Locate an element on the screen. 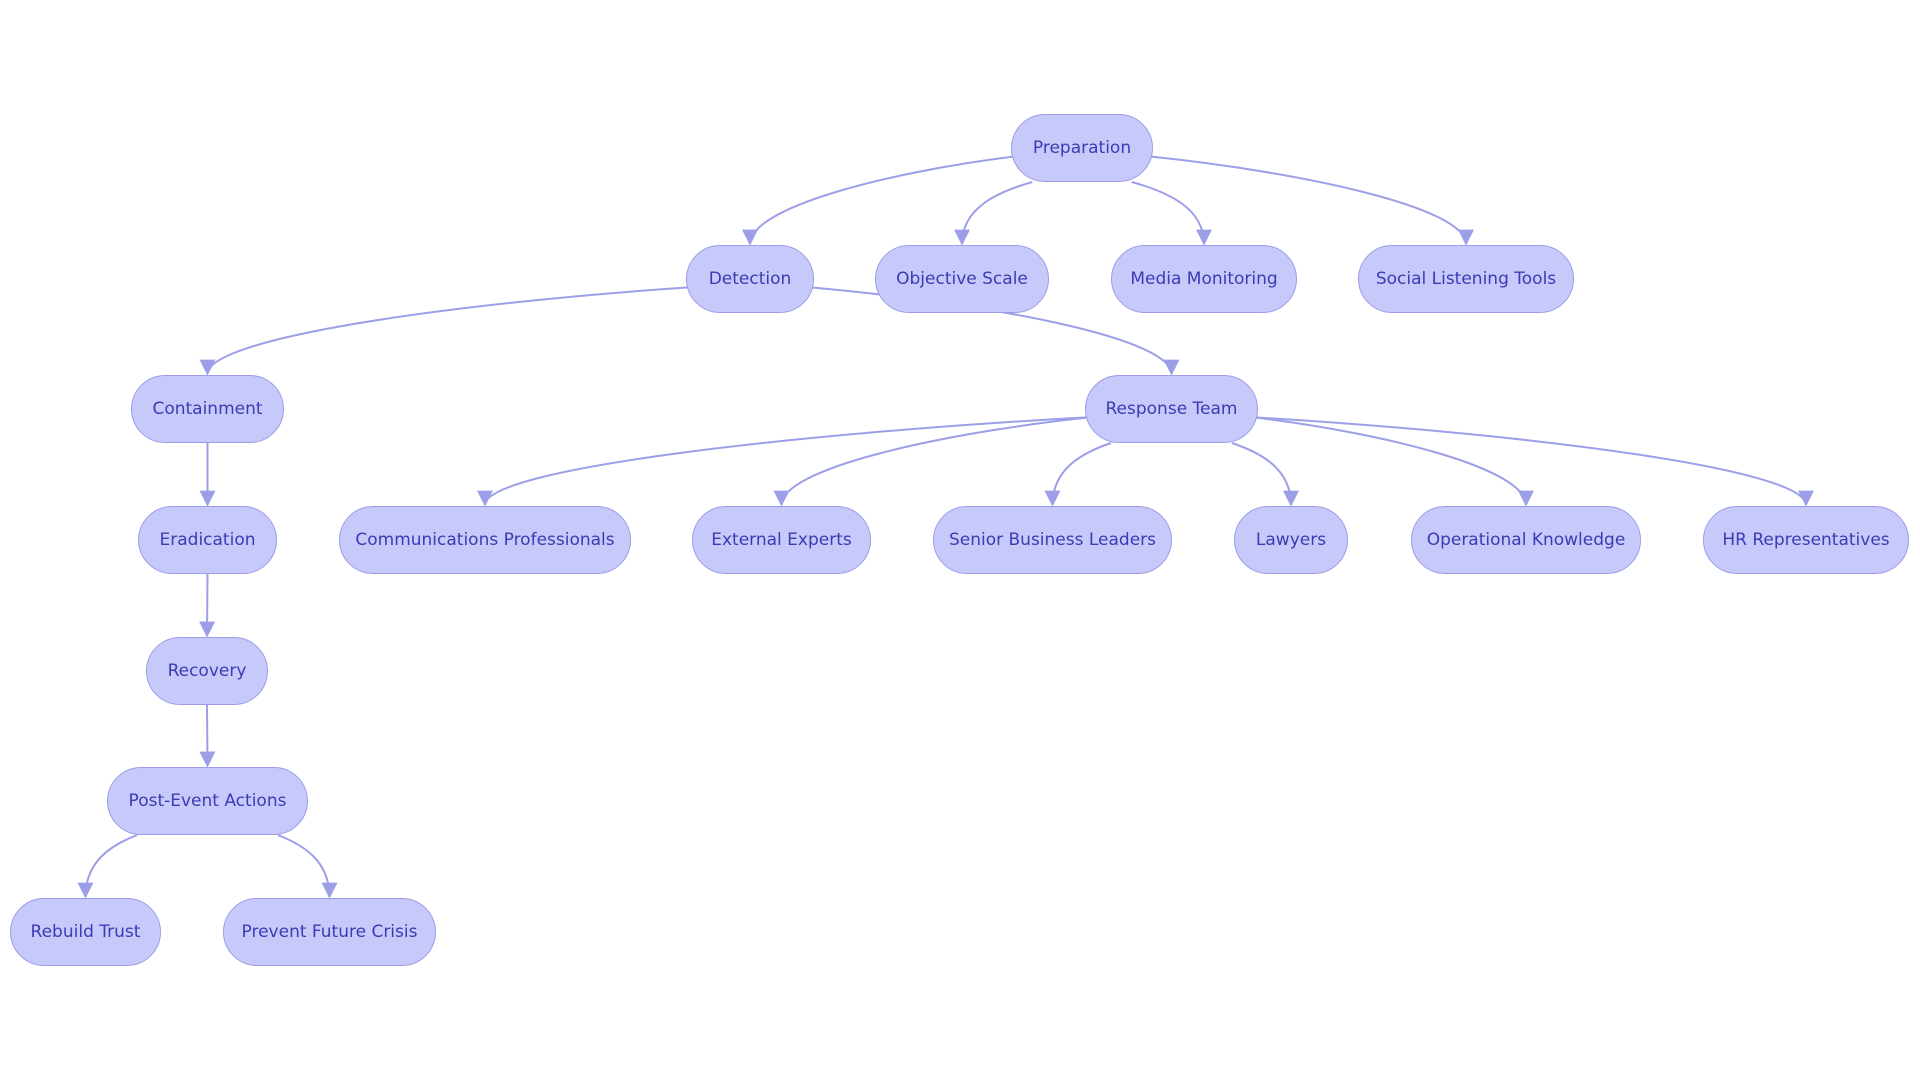  edge-preparation-to-objective is located at coordinates (993, 213).